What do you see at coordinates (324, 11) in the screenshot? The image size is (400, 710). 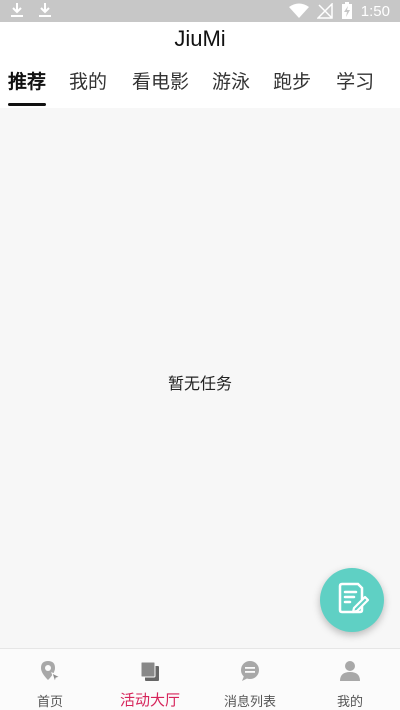 I see `no-signal-icon` at bounding box center [324, 11].